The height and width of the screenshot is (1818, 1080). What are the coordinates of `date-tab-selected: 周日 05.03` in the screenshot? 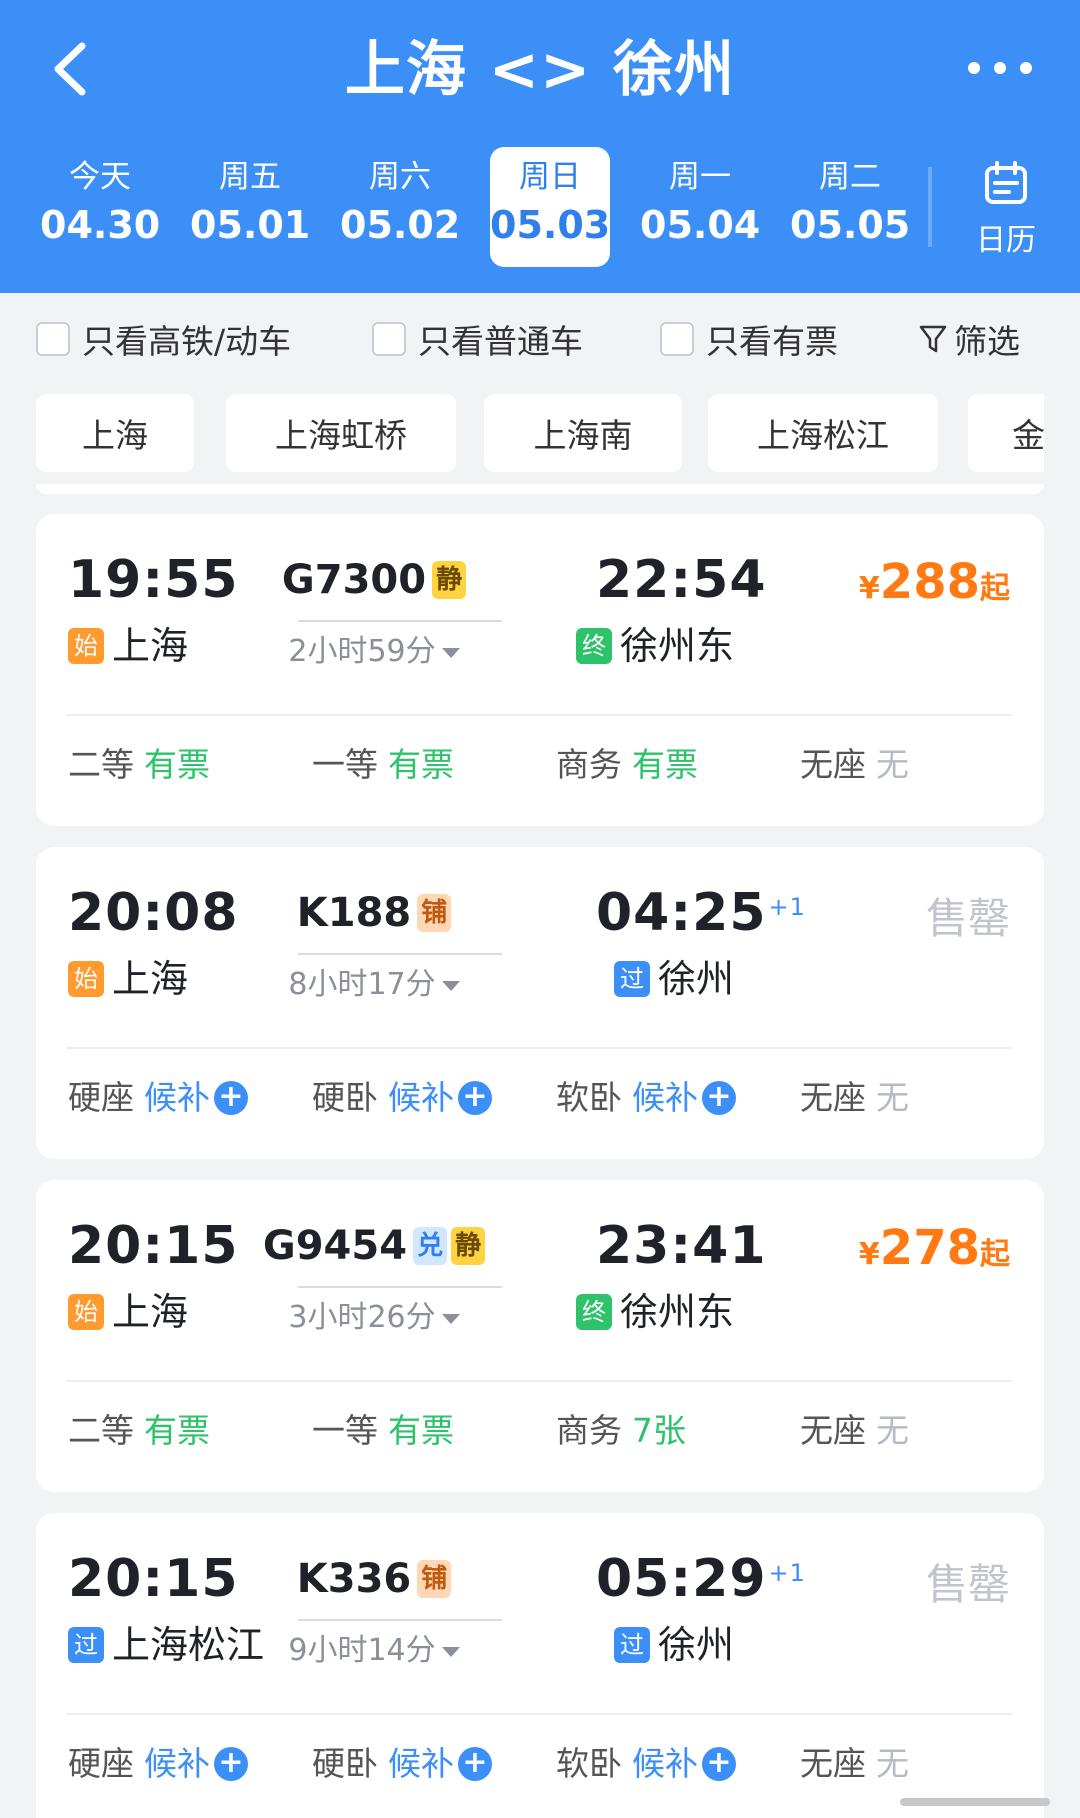 It's located at (550, 207).